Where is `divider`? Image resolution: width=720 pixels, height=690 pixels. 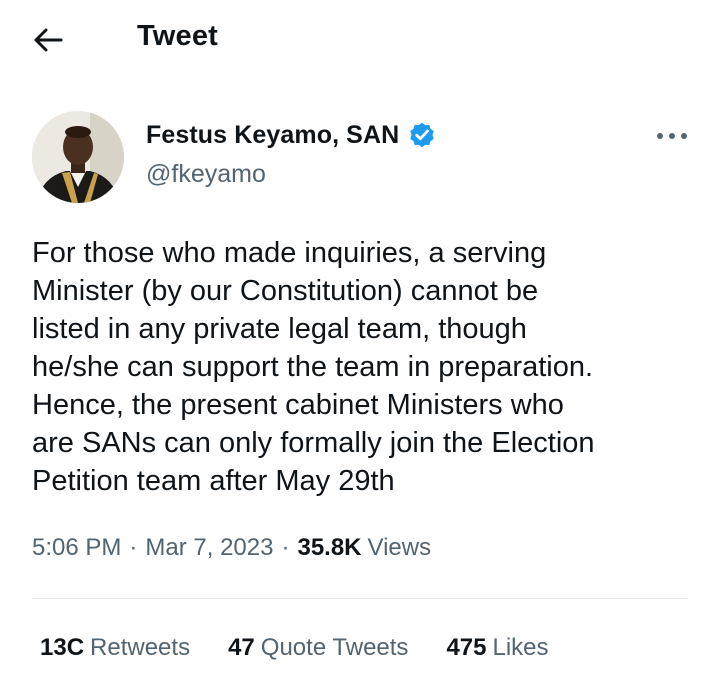 divider is located at coordinates (360, 598).